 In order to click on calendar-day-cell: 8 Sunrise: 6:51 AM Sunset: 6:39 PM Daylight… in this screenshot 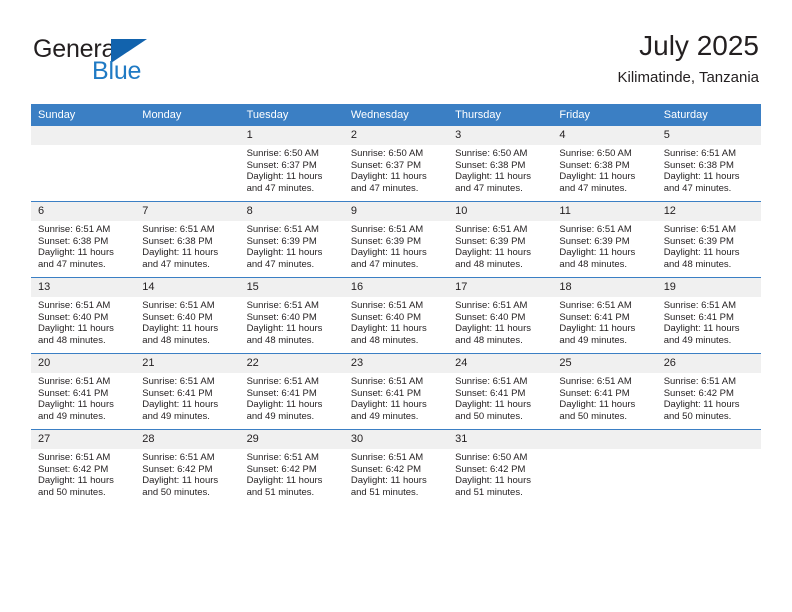, I will do `click(291, 239)`.